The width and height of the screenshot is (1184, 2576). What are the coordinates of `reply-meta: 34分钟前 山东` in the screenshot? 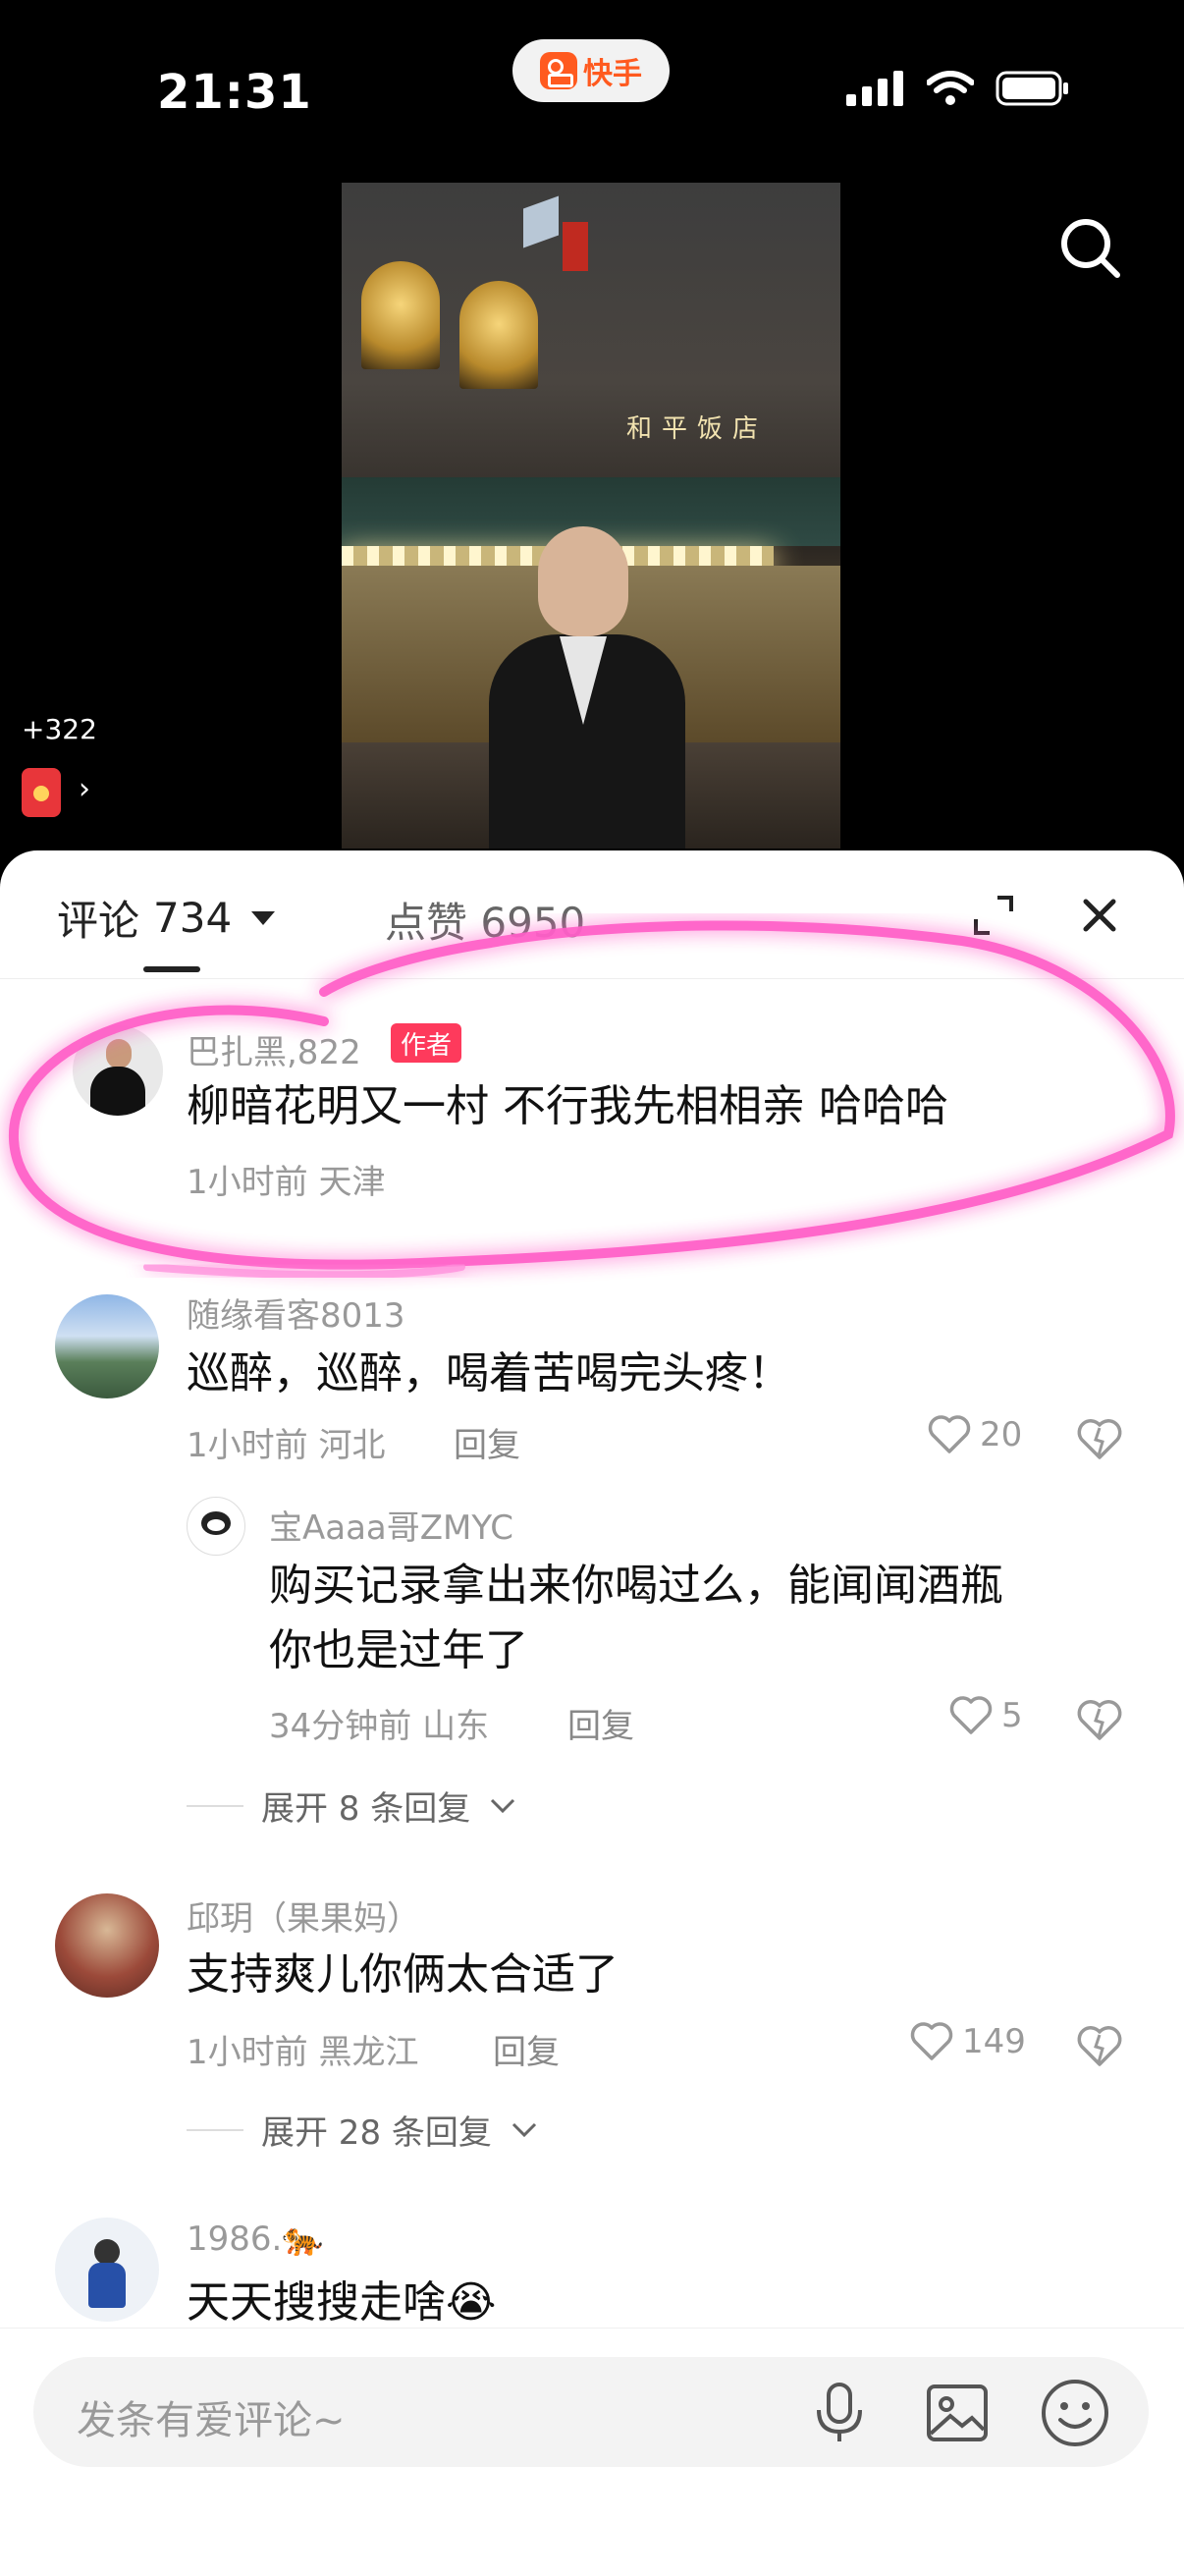 It's located at (380, 1727).